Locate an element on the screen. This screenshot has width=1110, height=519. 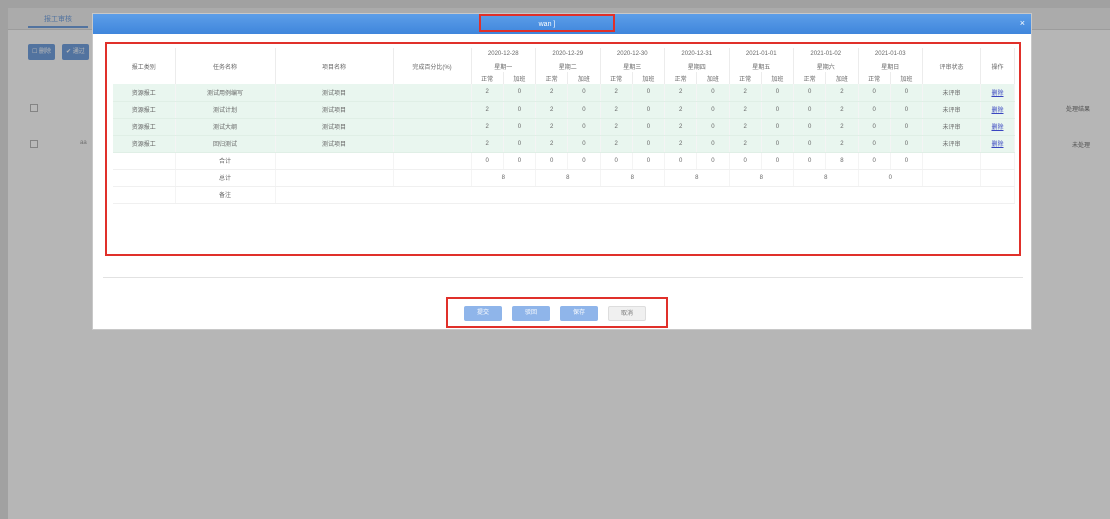
cell-task: 测试大纲 is located at coordinates (225, 127).